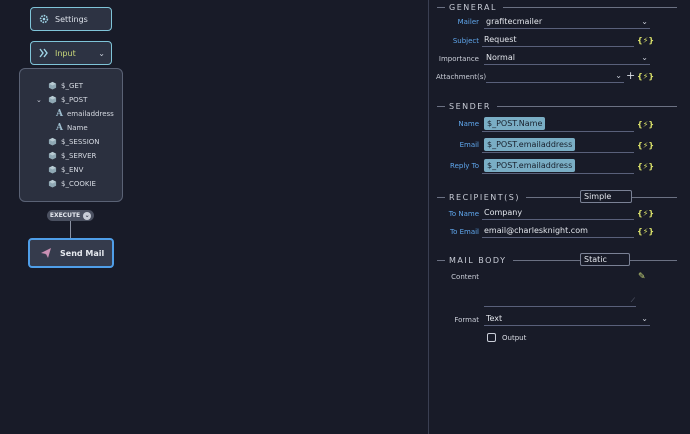 This screenshot has height=434, width=690. Describe the element at coordinates (77, 128) in the screenshot. I see `variable-label: Name` at that location.